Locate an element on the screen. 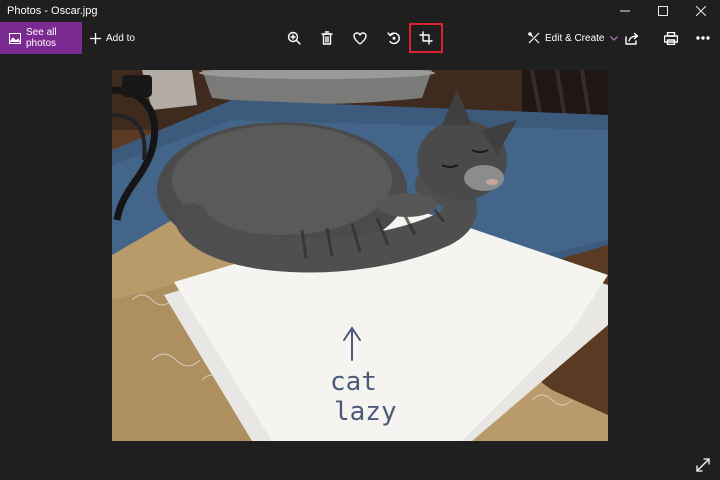 The image size is (720, 480). toolbar: See all photos Add to Edit & Create is located at coordinates (360, 38).